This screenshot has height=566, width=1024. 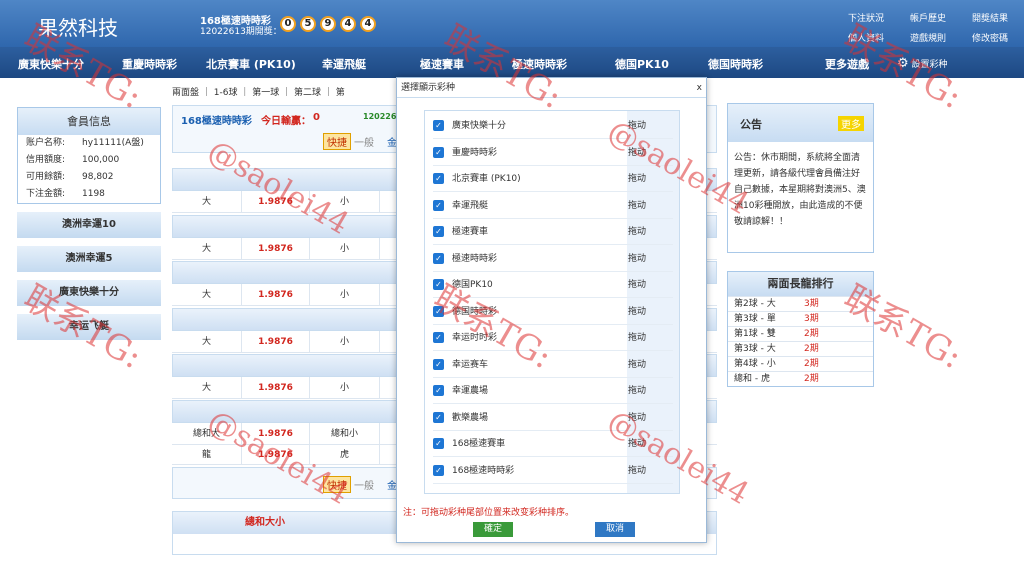 I want to click on link-draw-results: 開獎結果, so click(x=990, y=17).